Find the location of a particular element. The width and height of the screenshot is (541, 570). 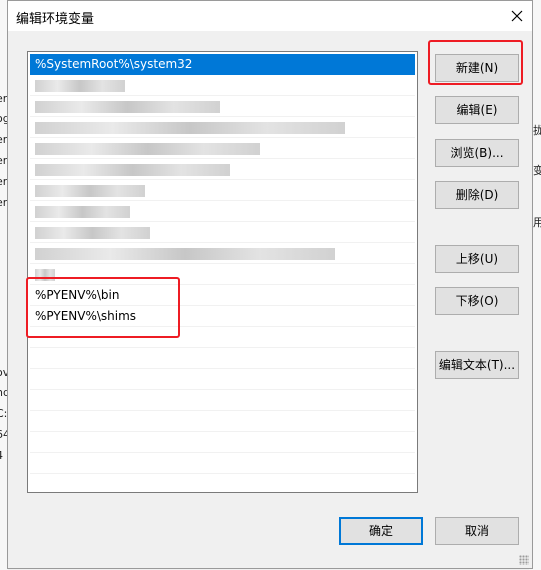

ok-button-label: 确定 is located at coordinates (380, 531).